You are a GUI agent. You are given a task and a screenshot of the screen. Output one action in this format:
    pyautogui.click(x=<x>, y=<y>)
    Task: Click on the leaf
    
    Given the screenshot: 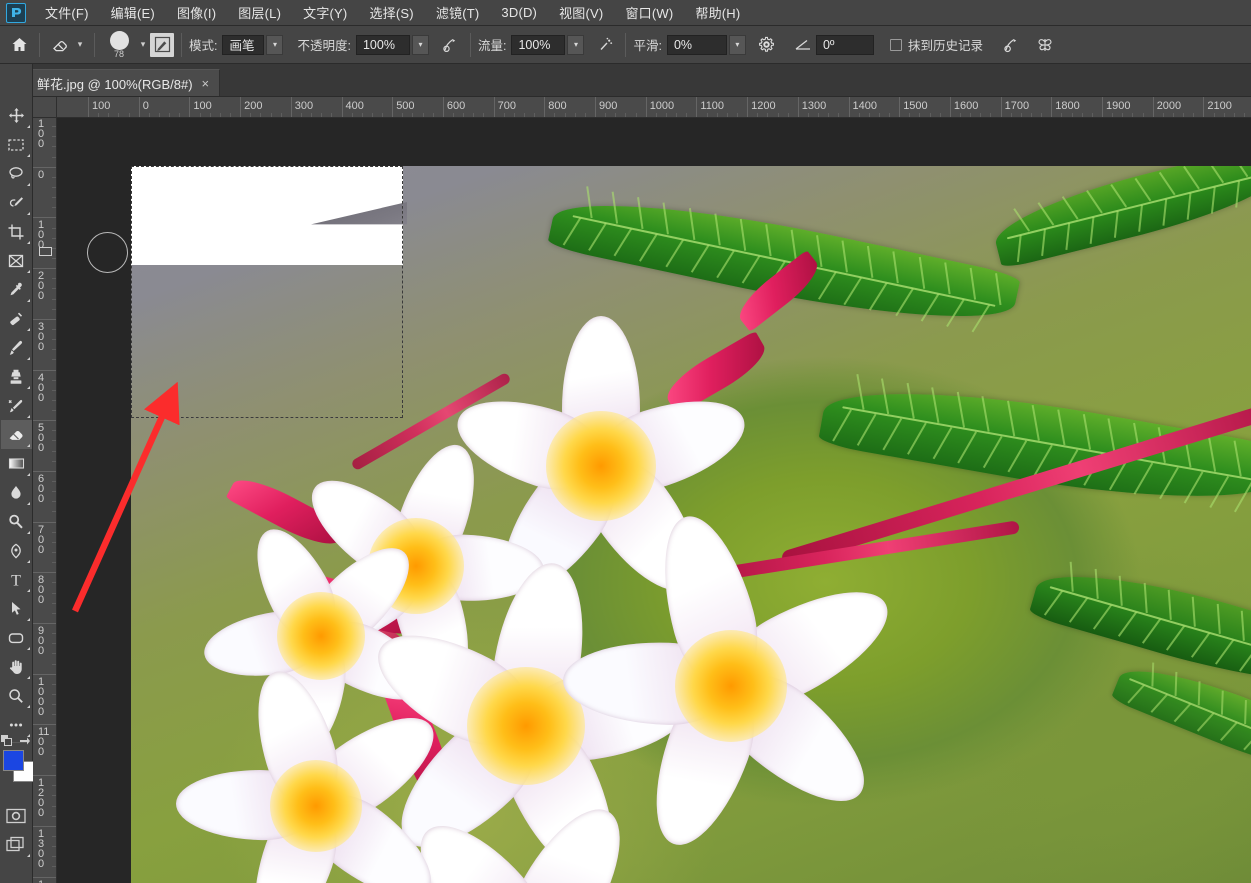 What is the action you would take?
    pyautogui.click(x=1180, y=722)
    